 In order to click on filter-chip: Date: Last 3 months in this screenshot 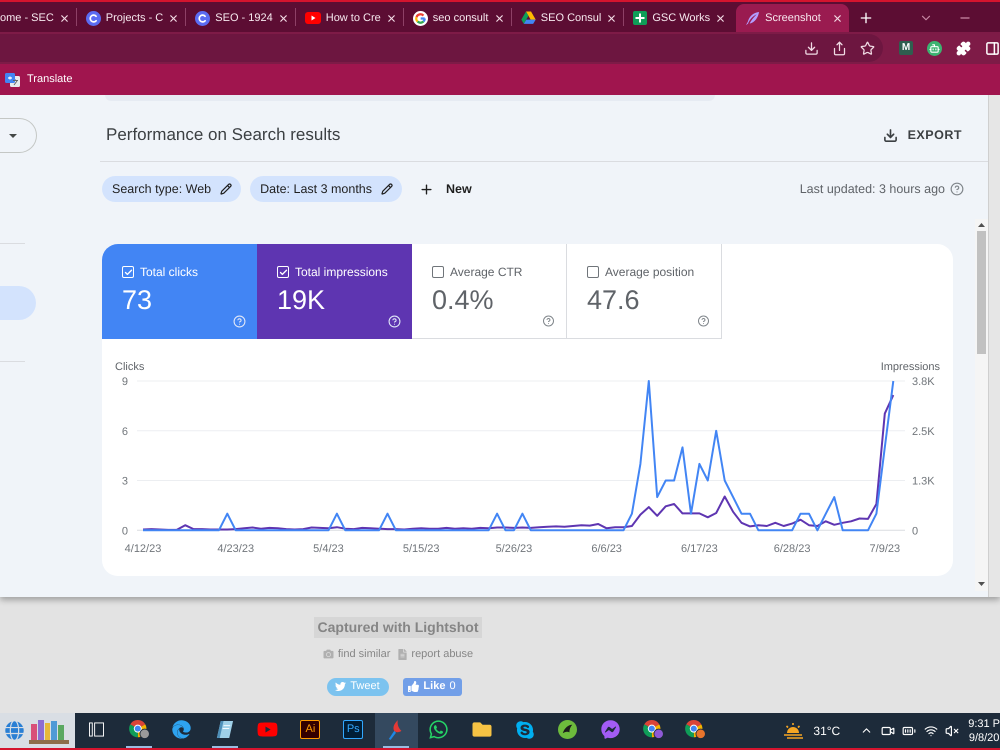, I will do `click(326, 189)`.